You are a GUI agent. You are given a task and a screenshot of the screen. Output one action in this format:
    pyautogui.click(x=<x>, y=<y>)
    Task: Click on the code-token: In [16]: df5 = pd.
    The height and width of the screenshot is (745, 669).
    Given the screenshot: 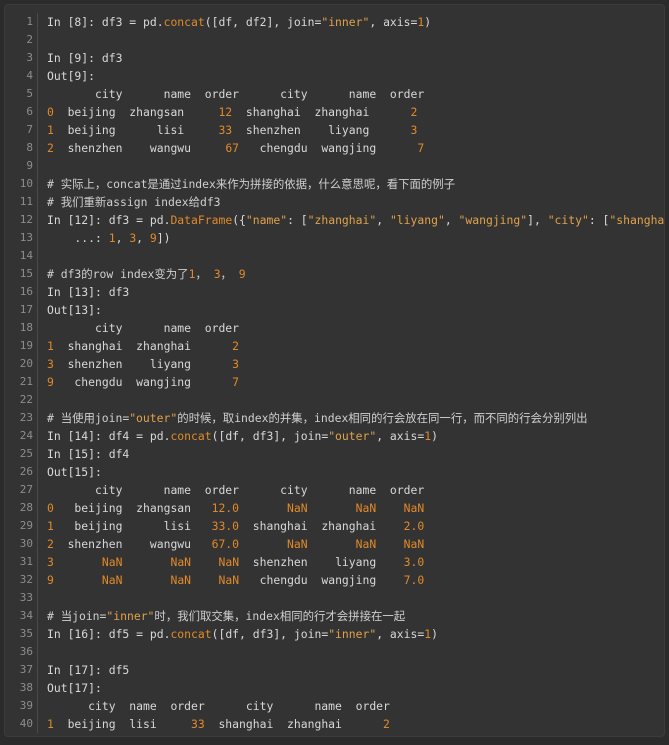 What is the action you would take?
    pyautogui.click(x=109, y=634)
    